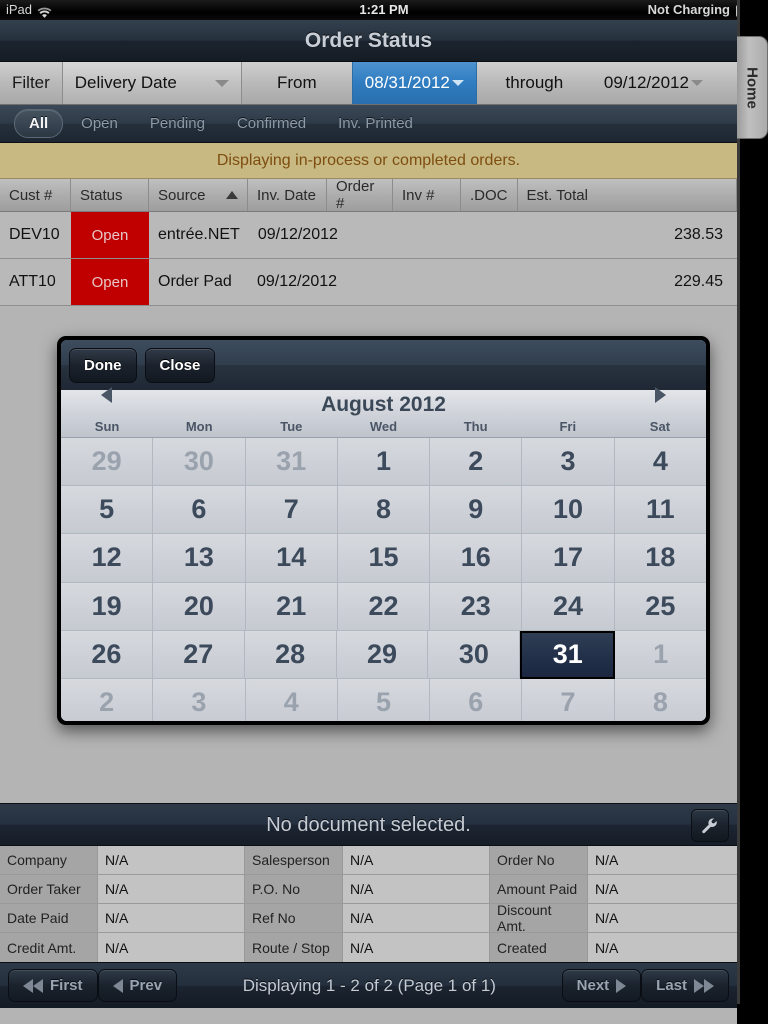  I want to click on table-row: DEV10 Open entrée.NET 09/12/2012 238.53, so click(368, 235).